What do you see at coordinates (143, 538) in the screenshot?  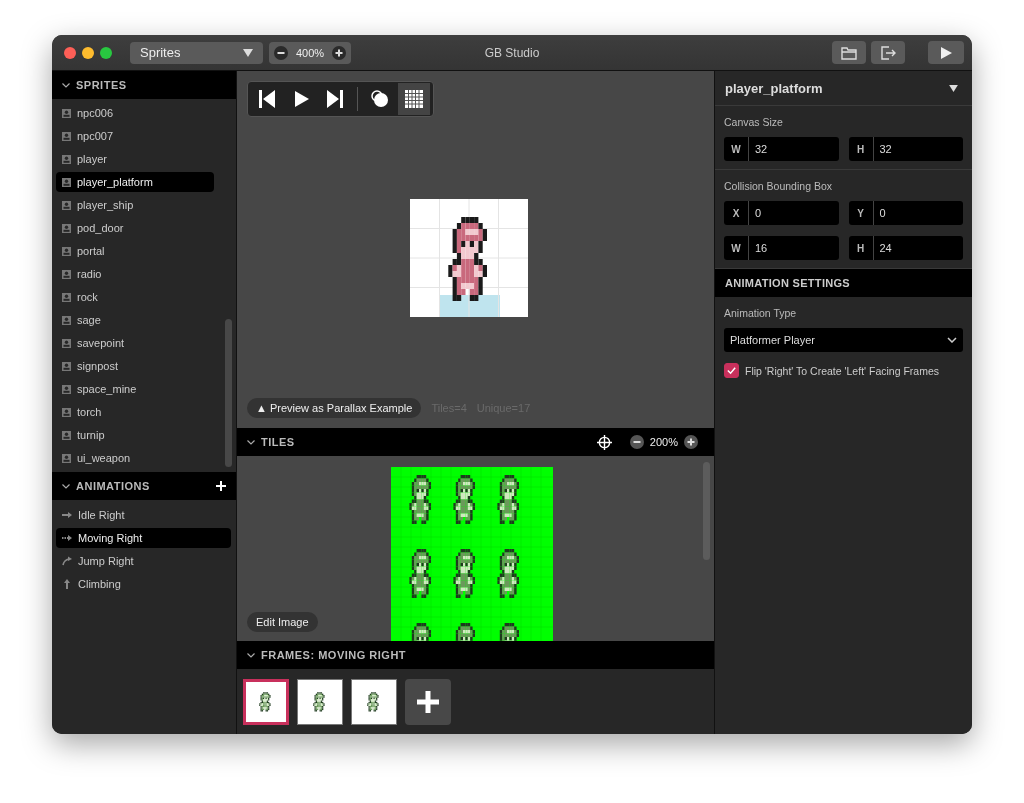 I see `animation-list-item: Moving Right` at bounding box center [143, 538].